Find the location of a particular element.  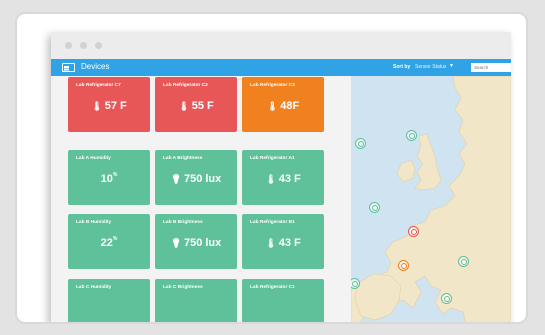

device-reading: 🌡 48F is located at coordinates (283, 106).